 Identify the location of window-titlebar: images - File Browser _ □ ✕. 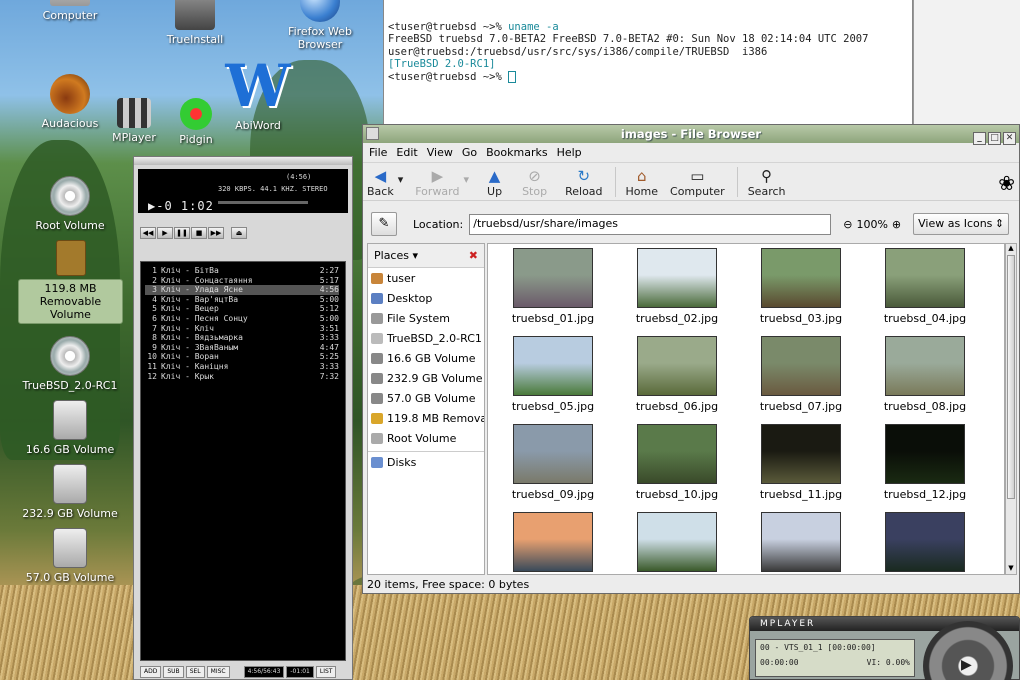
(691, 135).